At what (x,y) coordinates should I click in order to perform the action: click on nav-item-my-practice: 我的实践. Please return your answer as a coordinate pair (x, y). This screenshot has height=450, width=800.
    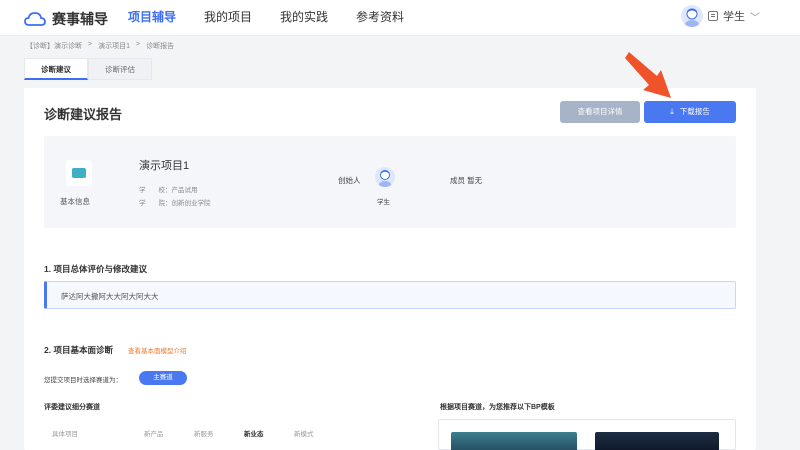
    Looking at the image, I should click on (304, 18).